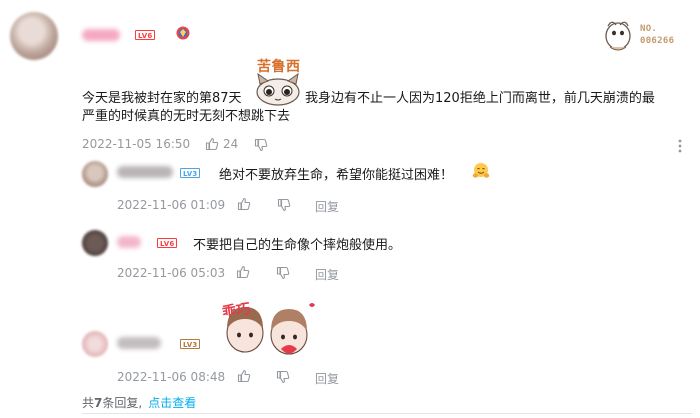 The height and width of the screenshot is (418, 700). What do you see at coordinates (122, 403) in the screenshot?
I see `reply-summary-suffix: 条回复,` at bounding box center [122, 403].